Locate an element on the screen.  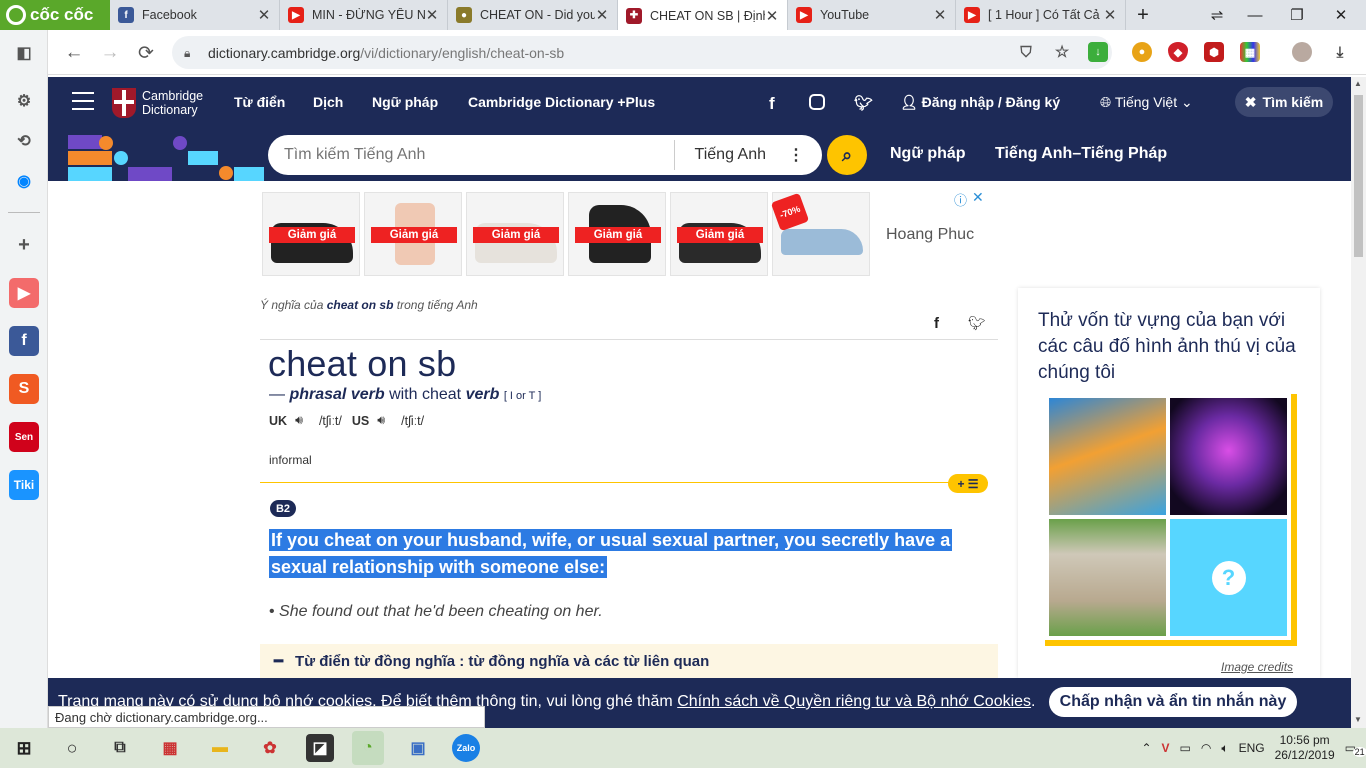
tiki-icon: Tiki is located at coordinates (24, 485).